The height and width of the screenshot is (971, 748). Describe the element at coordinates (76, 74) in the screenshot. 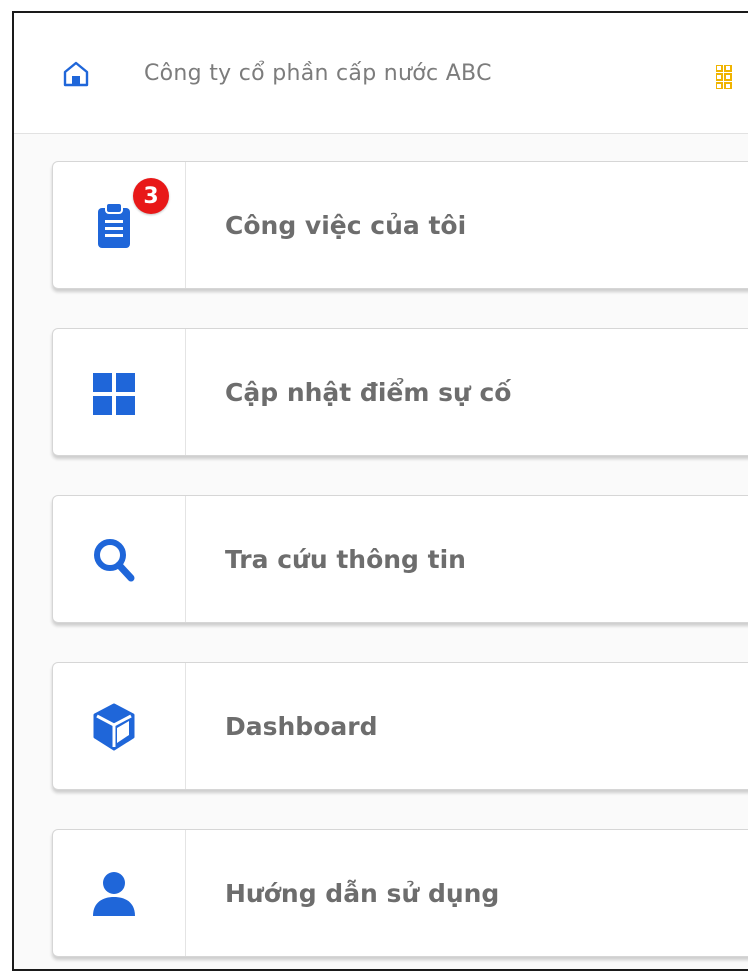

I see `home-icon` at that location.